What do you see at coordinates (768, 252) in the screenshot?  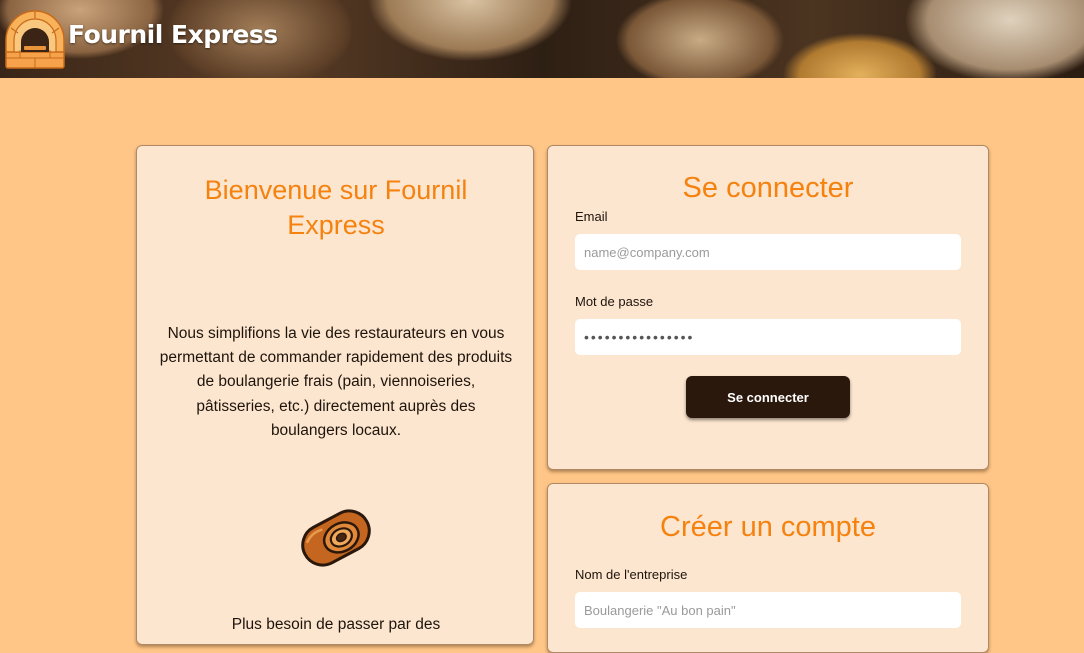 I see `email-field` at bounding box center [768, 252].